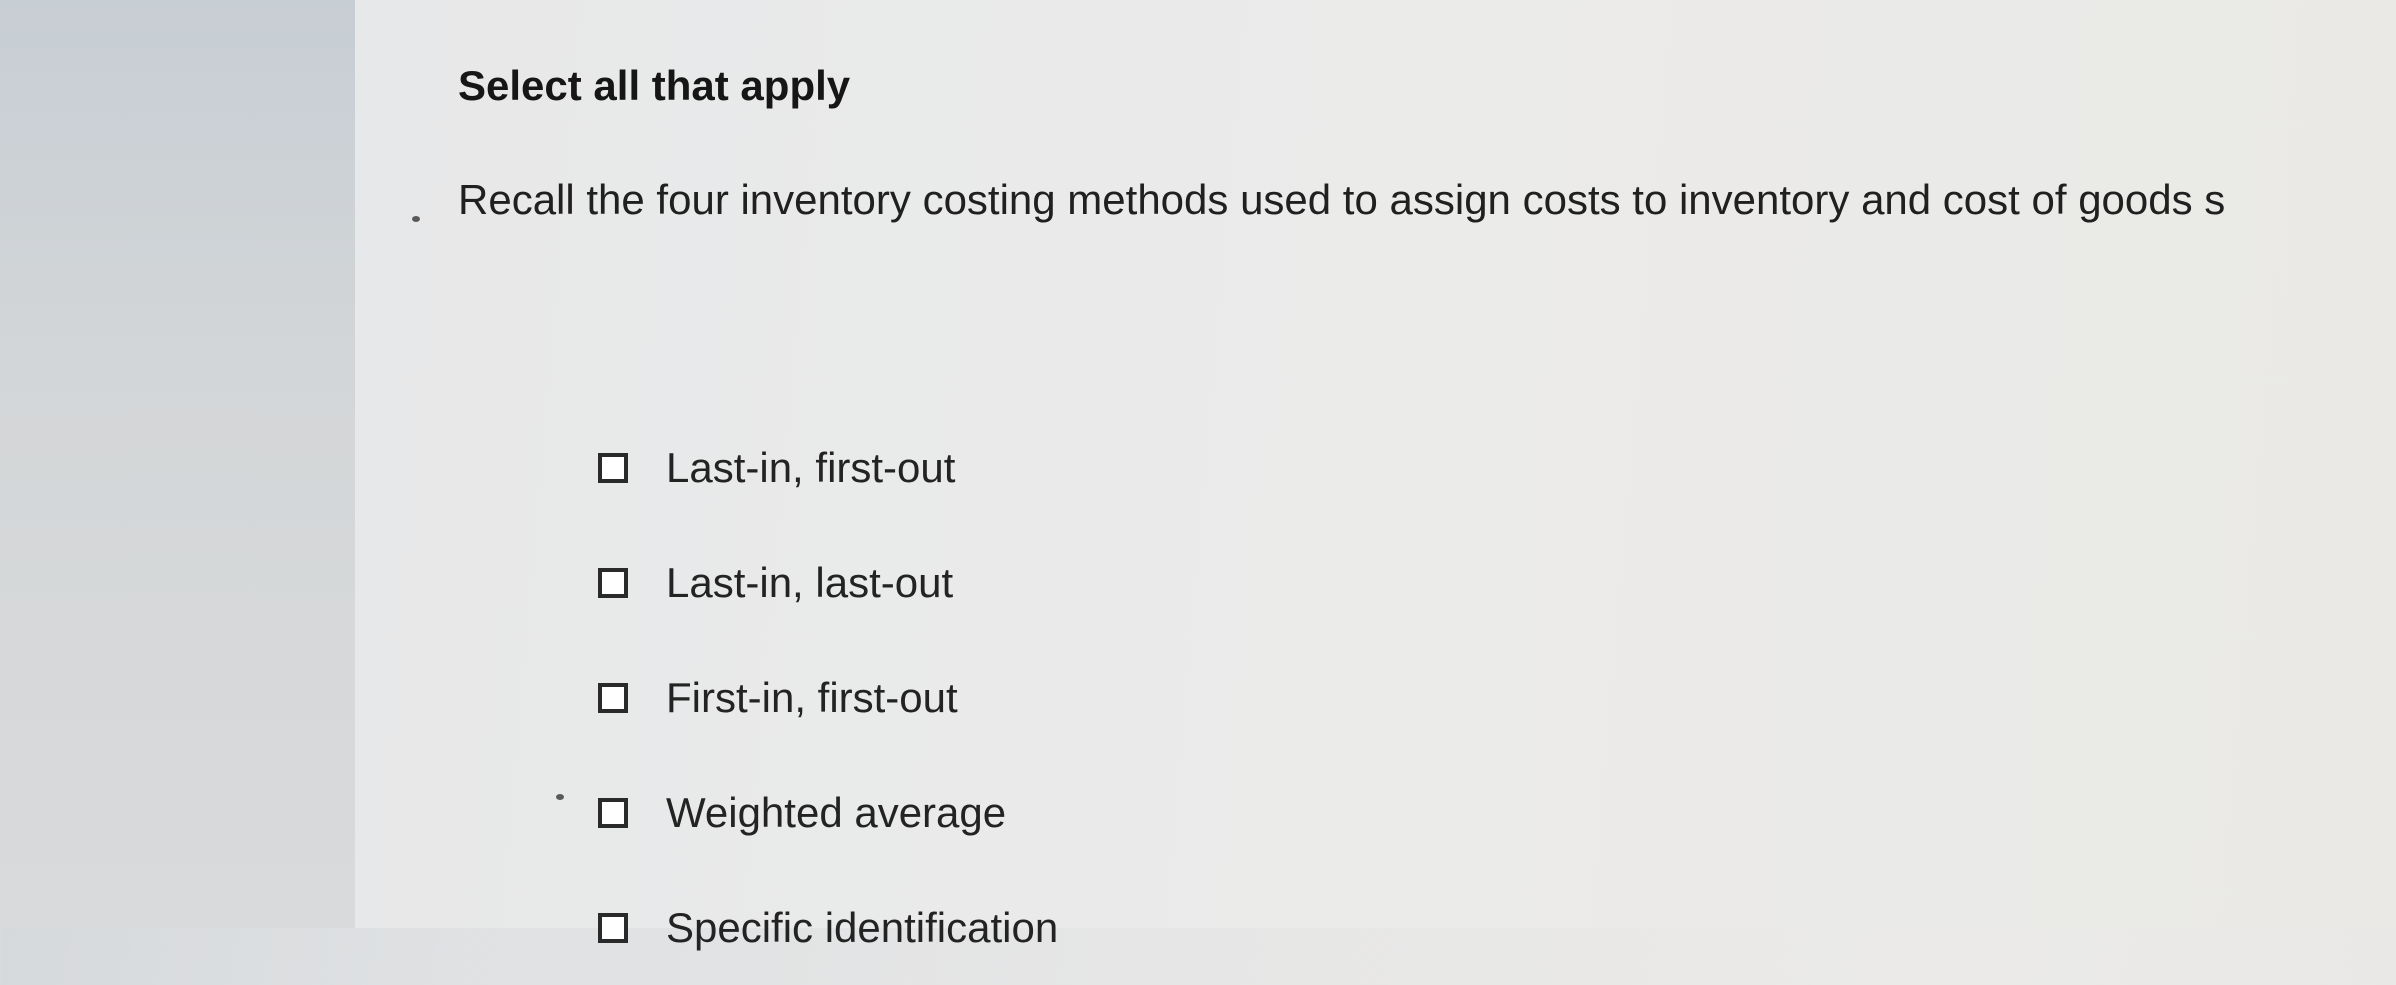 Image resolution: width=2396 pixels, height=985 pixels. What do you see at coordinates (177, 464) in the screenshot?
I see `left-margin-panel` at bounding box center [177, 464].